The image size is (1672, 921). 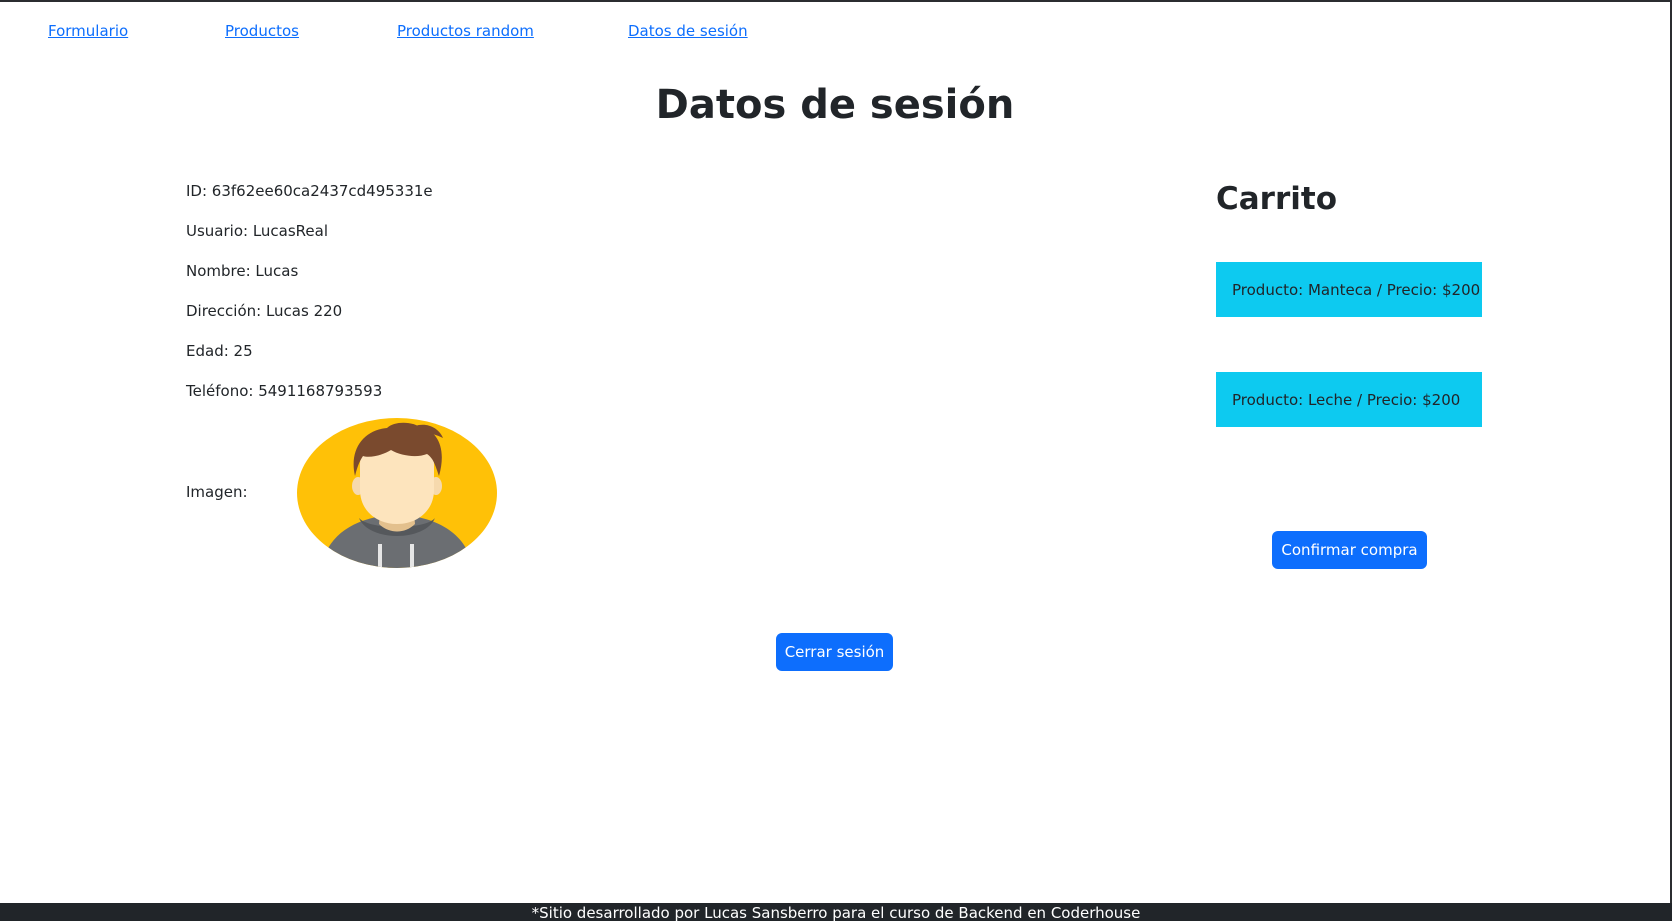 What do you see at coordinates (835, 105) in the screenshot?
I see `page-title: Datos de sesión` at bounding box center [835, 105].